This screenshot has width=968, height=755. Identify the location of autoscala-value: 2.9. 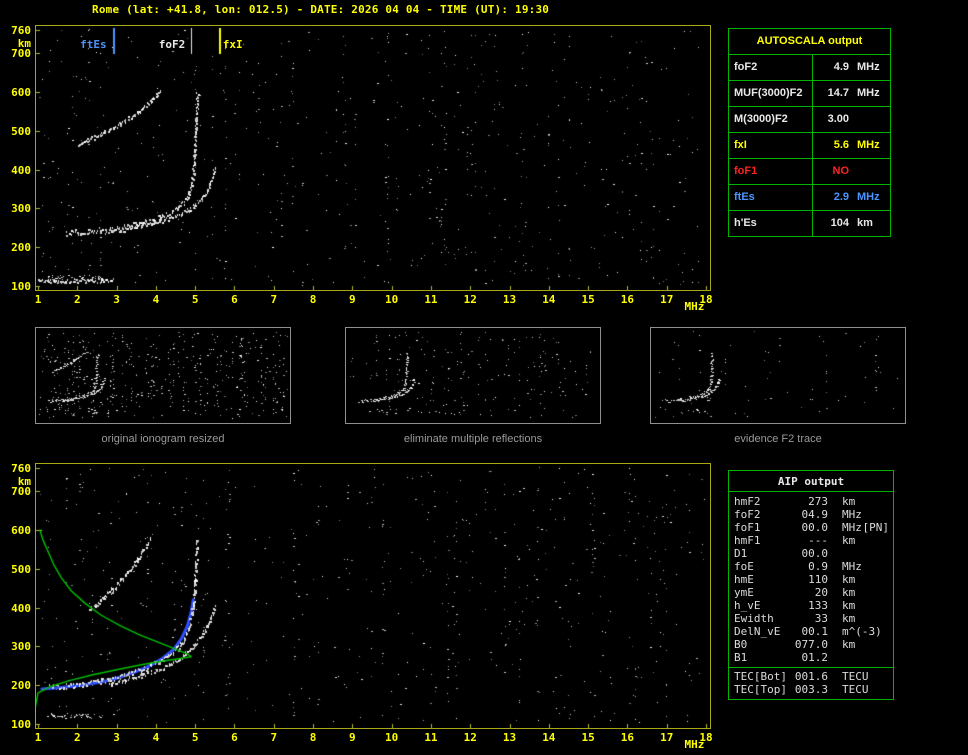
(841, 197).